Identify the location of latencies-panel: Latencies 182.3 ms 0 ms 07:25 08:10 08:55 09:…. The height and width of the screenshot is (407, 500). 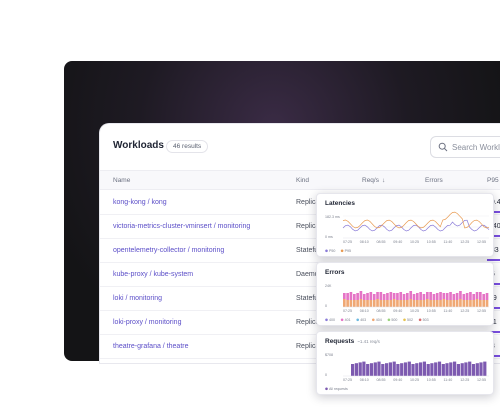
(405, 225).